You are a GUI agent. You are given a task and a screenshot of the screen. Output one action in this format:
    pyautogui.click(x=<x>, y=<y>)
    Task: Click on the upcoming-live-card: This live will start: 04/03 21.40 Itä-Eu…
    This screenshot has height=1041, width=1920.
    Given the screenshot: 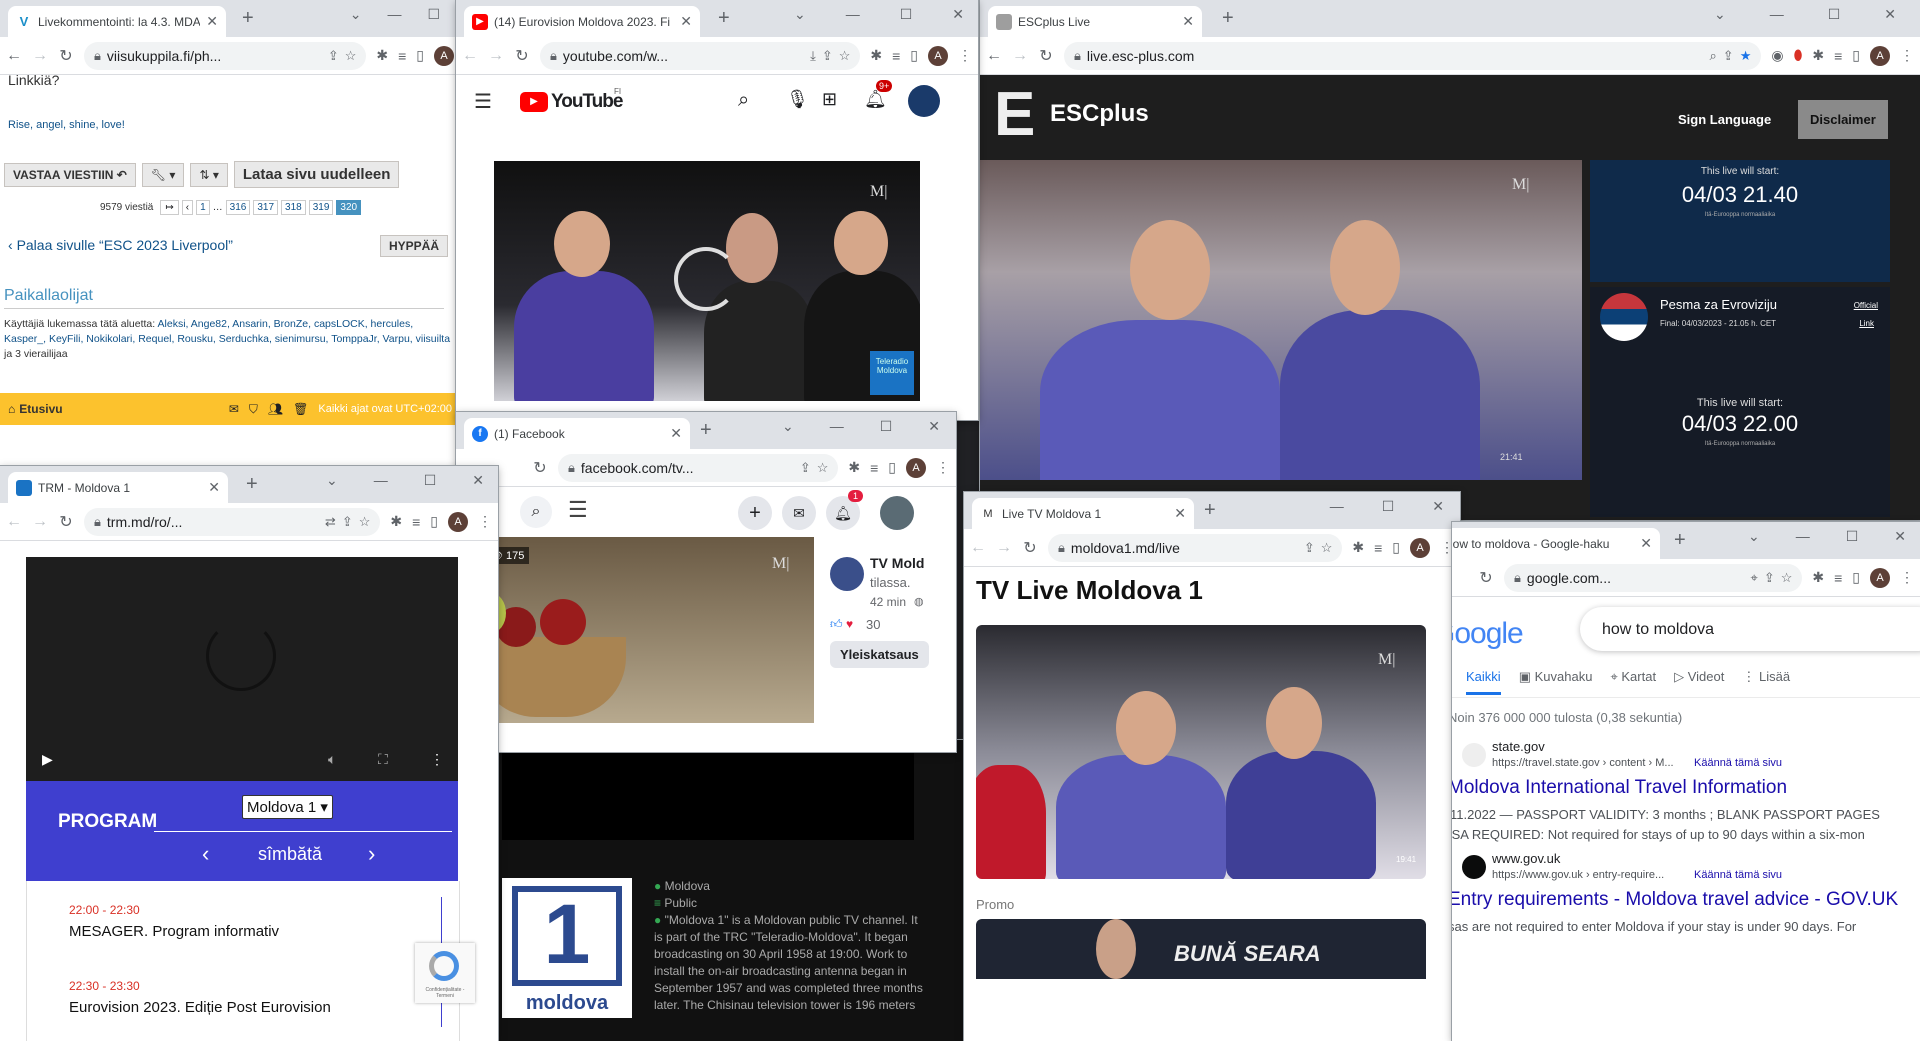 What is the action you would take?
    pyautogui.click(x=1740, y=221)
    